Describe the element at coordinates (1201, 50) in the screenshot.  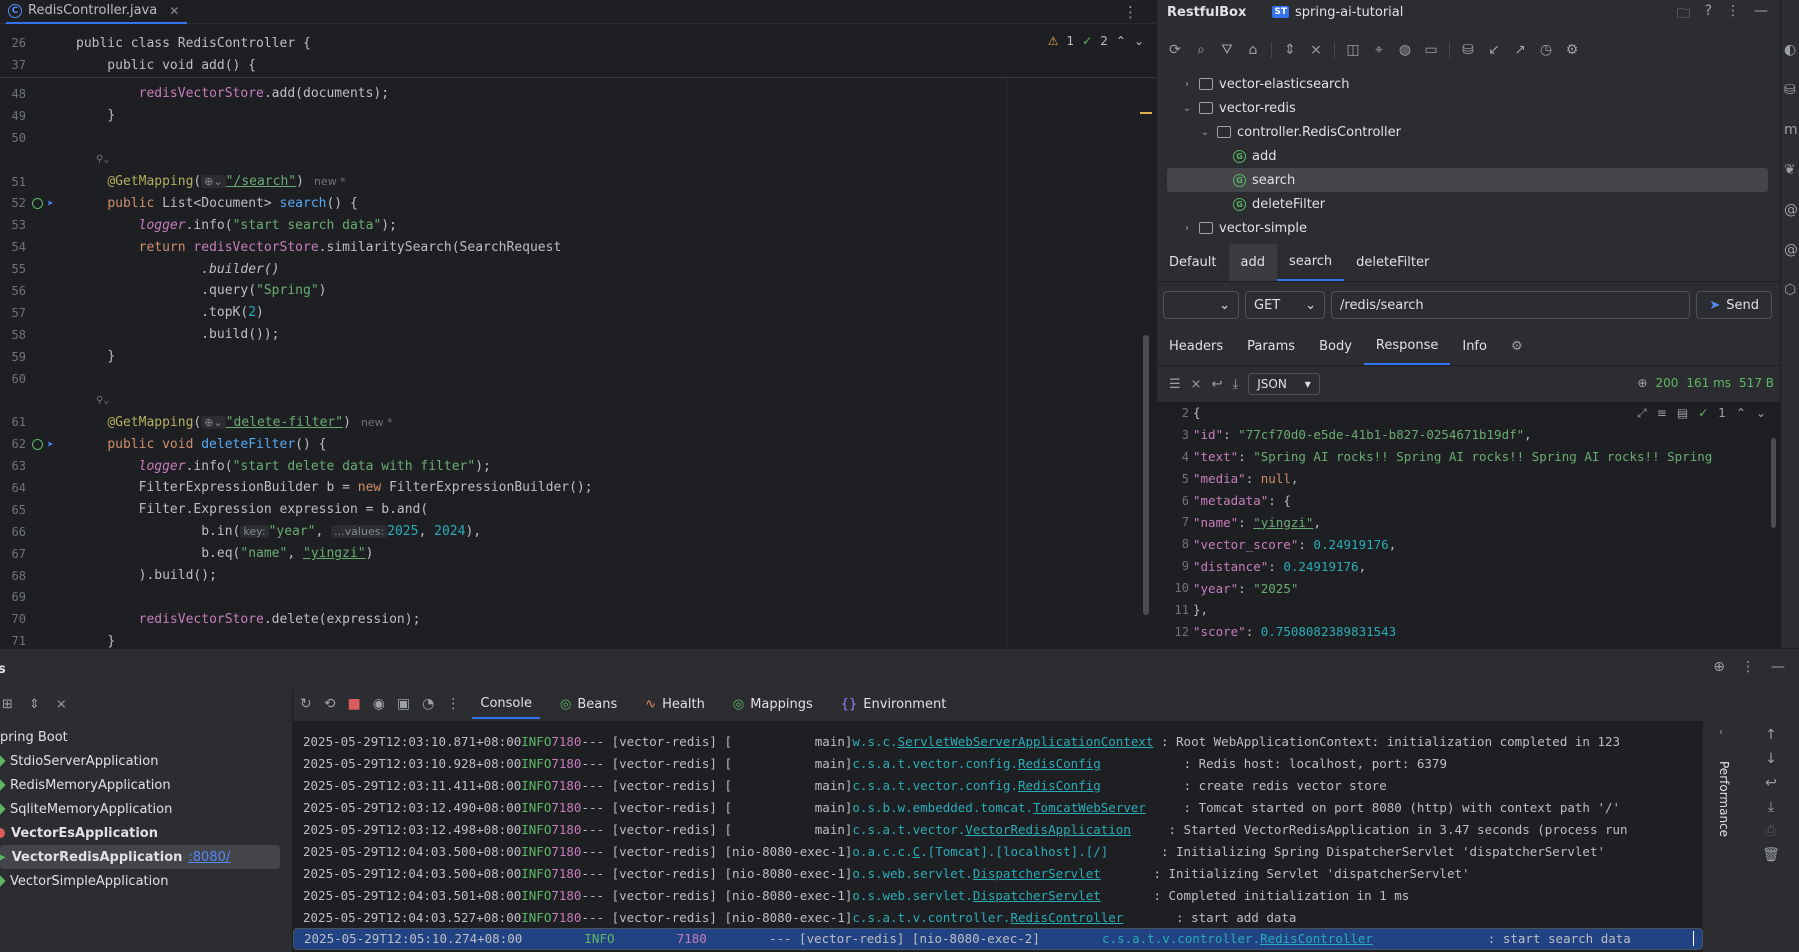
I see `search-icon: ⌕` at that location.